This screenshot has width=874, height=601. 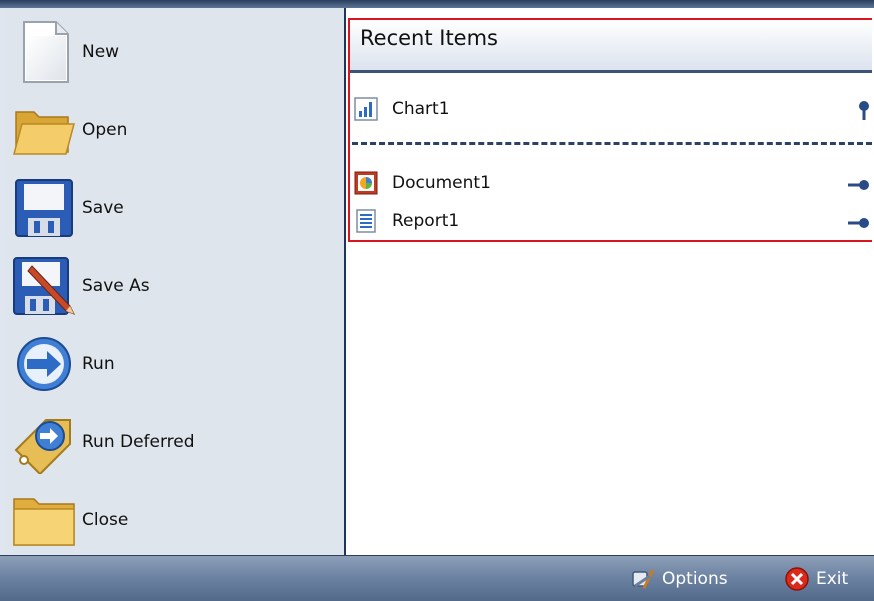 What do you see at coordinates (612, 143) in the screenshot?
I see `pinned-separator` at bounding box center [612, 143].